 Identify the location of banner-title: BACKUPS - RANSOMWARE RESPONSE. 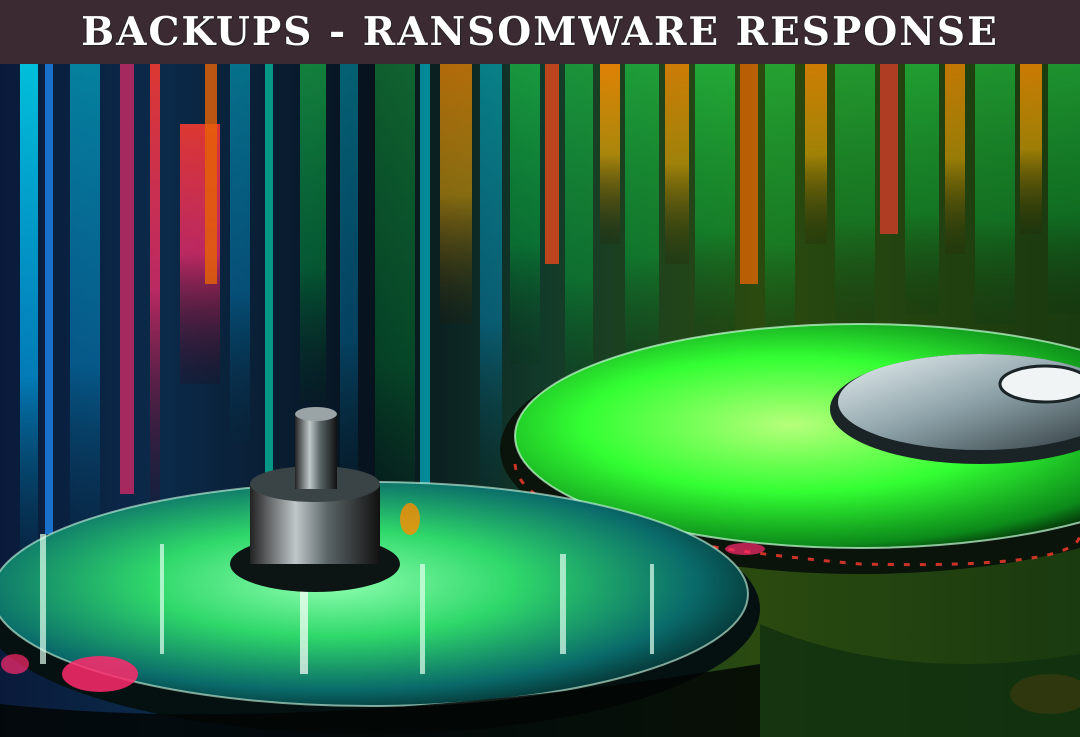
(540, 32).